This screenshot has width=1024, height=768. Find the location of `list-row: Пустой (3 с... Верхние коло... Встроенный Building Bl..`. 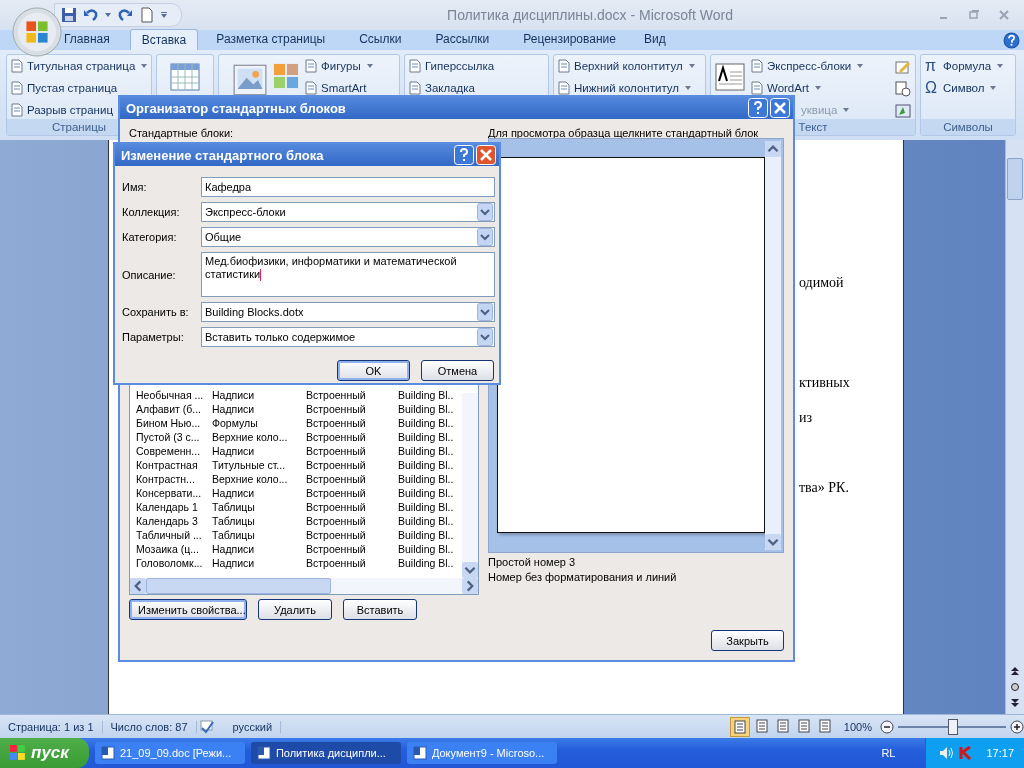

list-row: Пустой (3 с... Верхние коло... Встроенный Building Bl.. is located at coordinates (299, 437).